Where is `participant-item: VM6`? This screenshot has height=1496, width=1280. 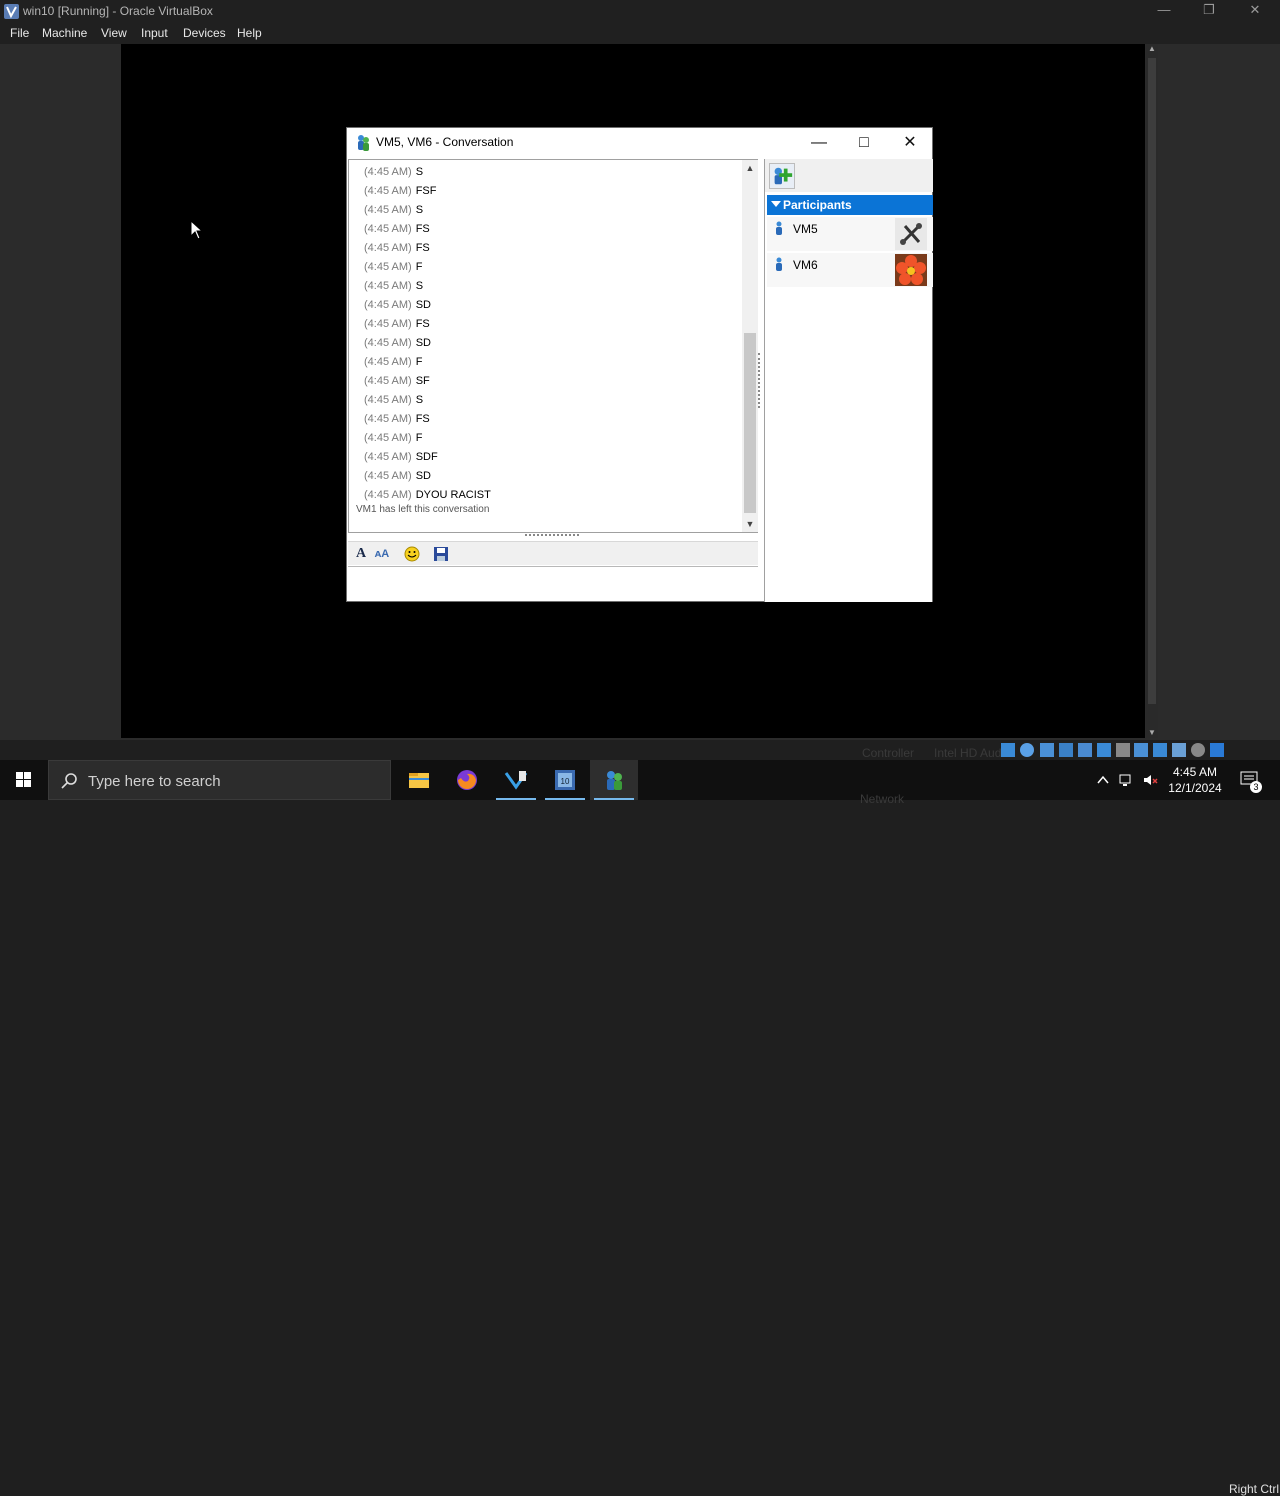
participant-item: VM6 is located at coordinates (850, 270).